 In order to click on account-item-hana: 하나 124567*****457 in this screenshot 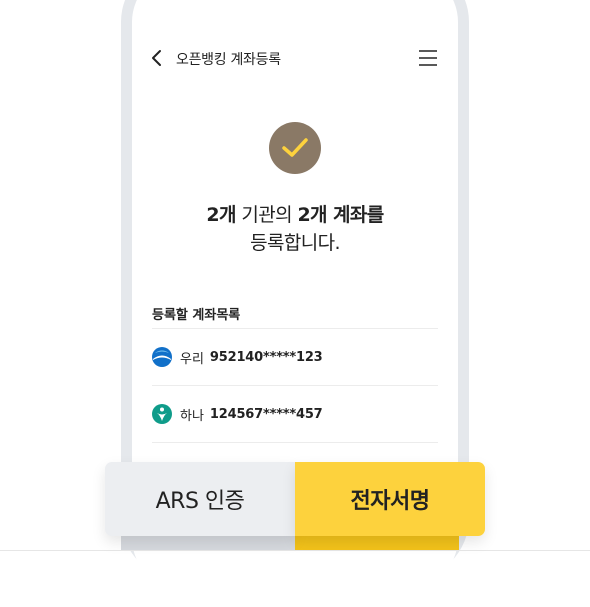, I will do `click(295, 414)`.